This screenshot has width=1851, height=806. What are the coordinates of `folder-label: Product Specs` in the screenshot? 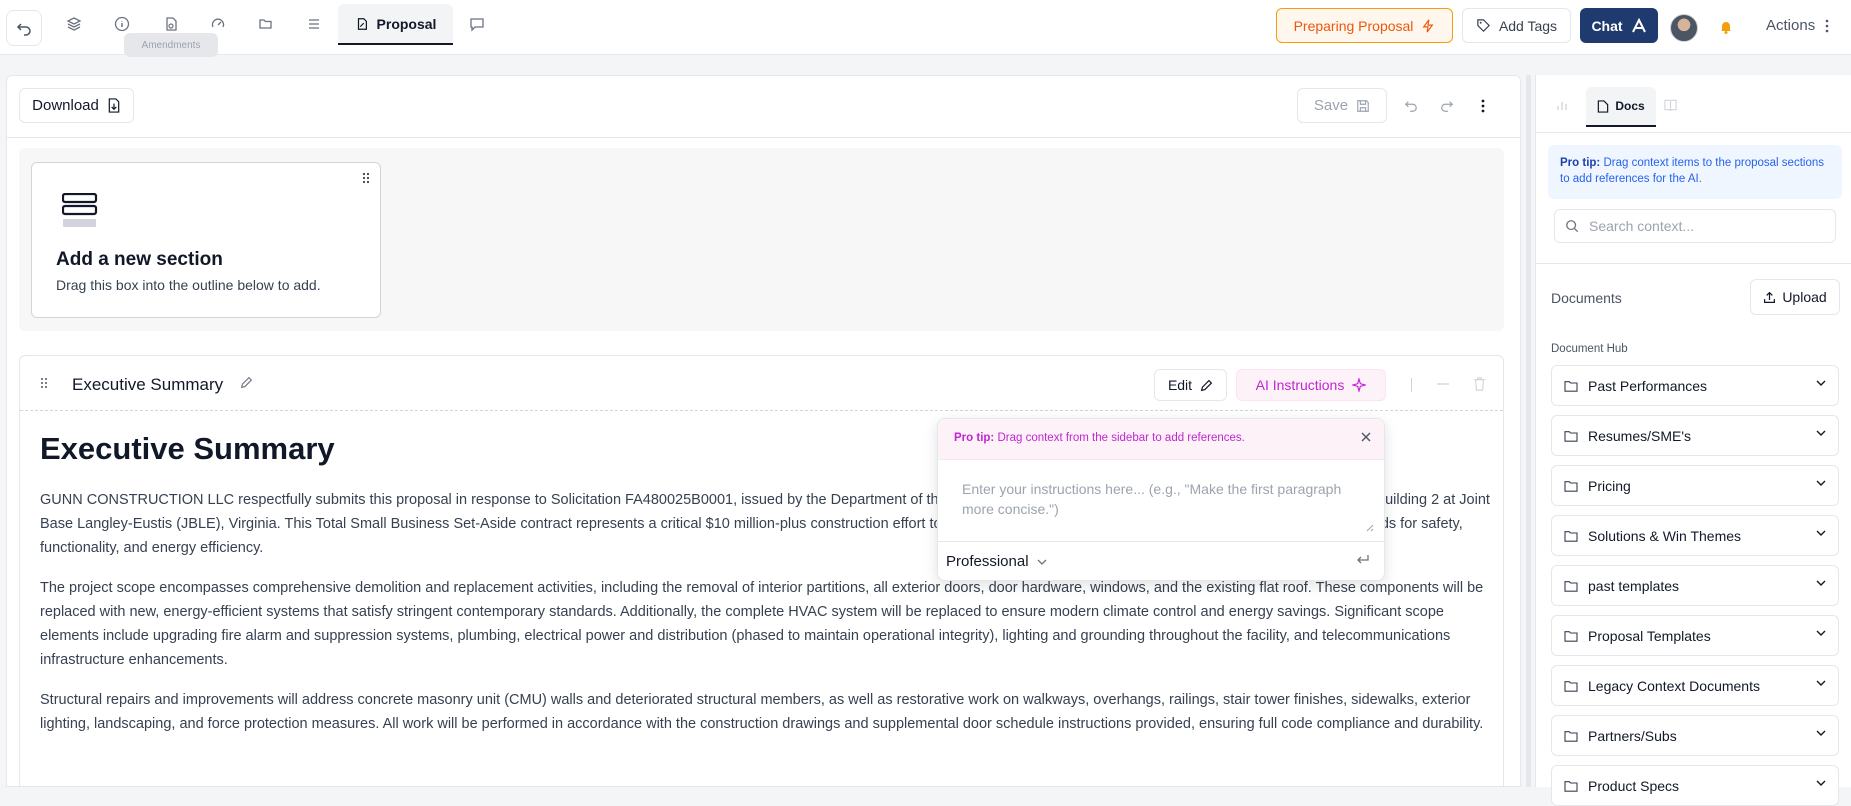 It's located at (1634, 785).